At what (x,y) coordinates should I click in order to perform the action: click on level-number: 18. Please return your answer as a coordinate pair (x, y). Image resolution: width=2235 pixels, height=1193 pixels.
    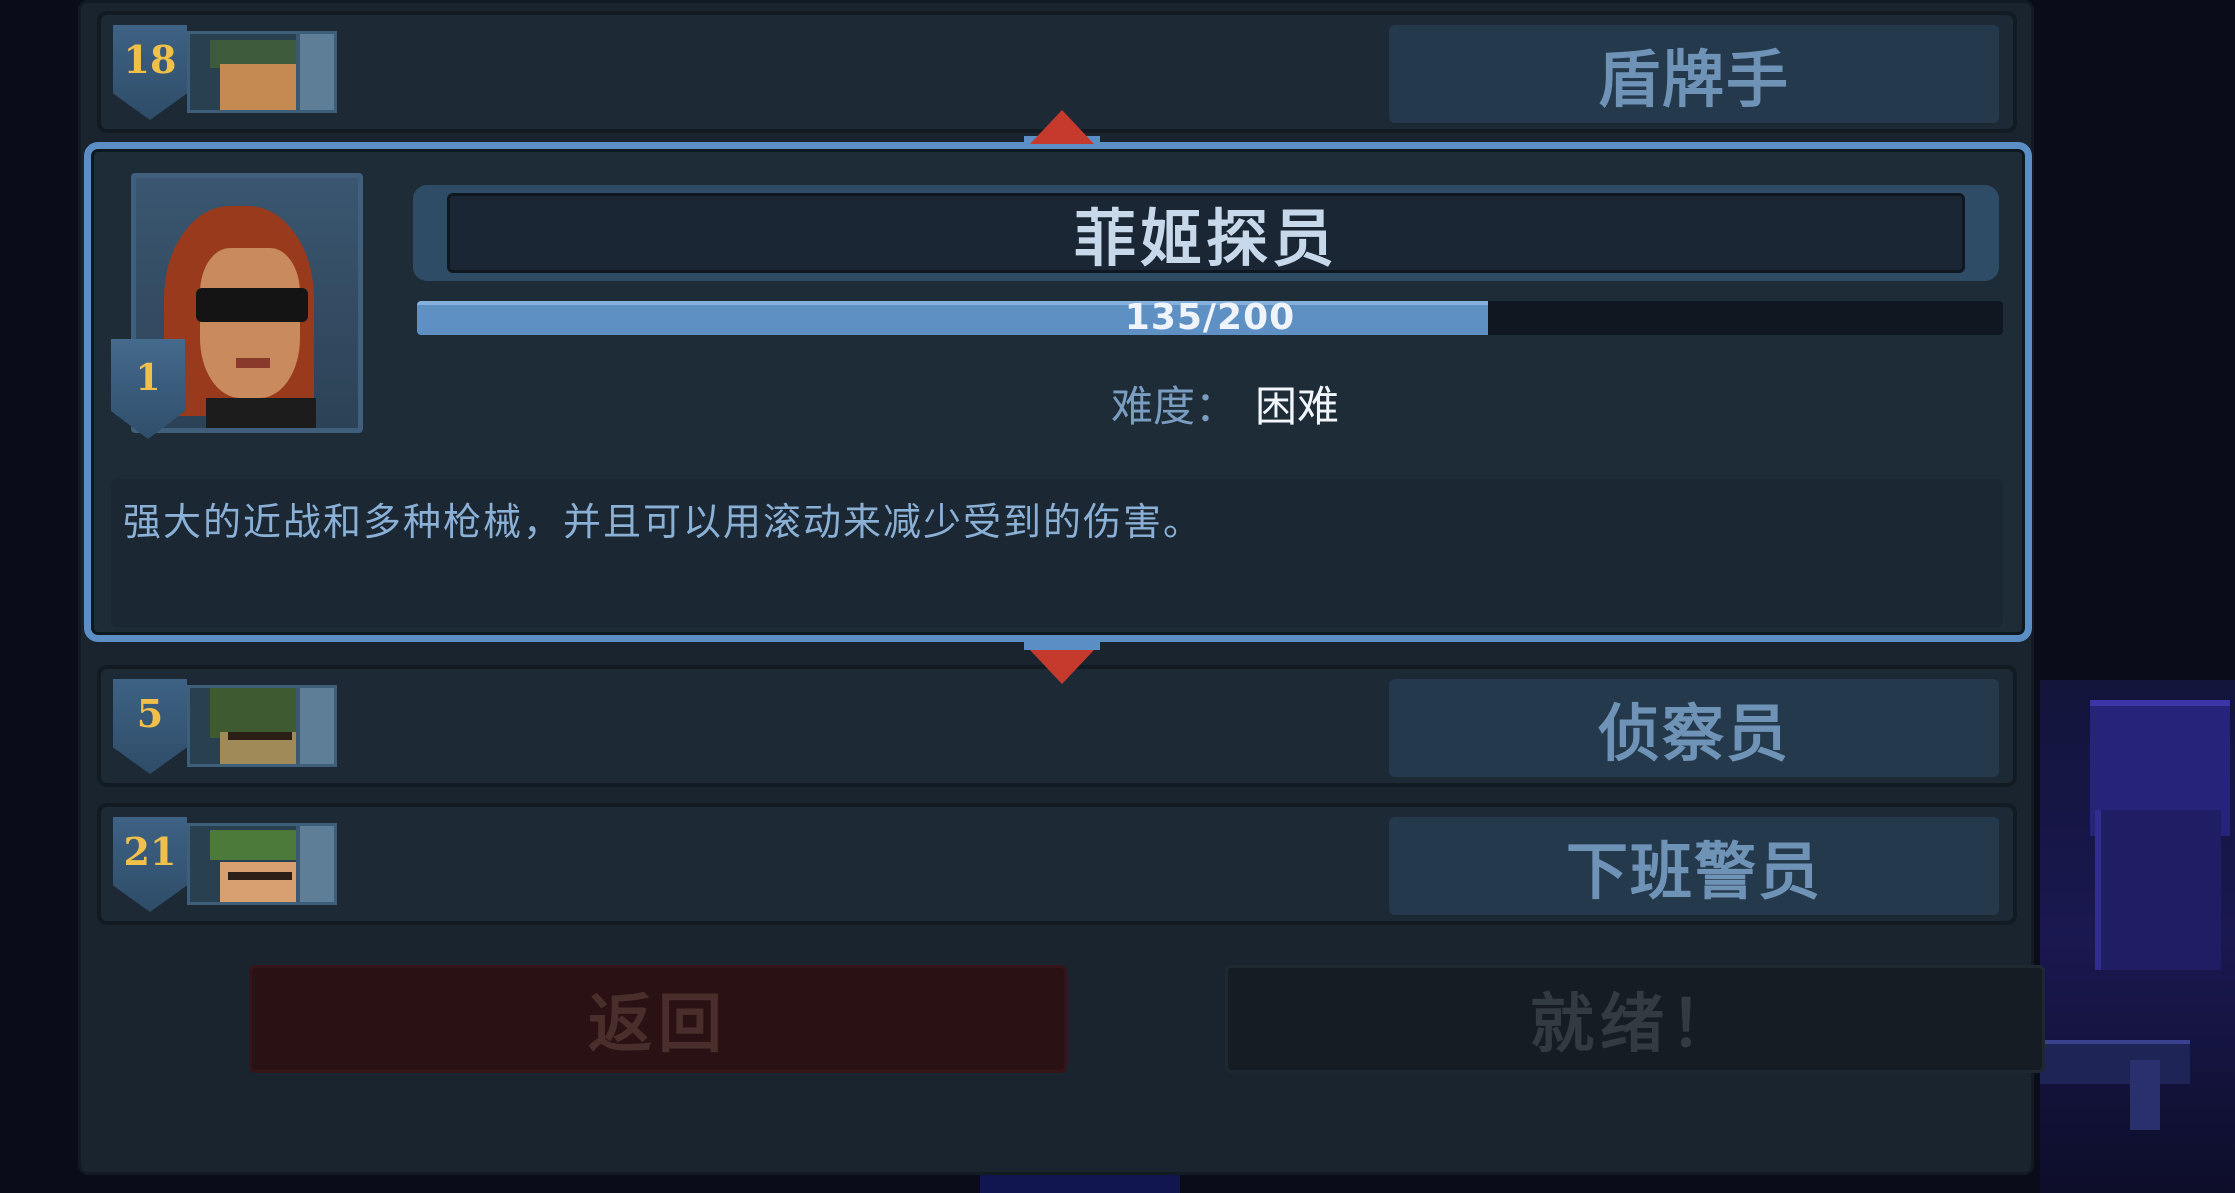
    Looking at the image, I should click on (150, 59).